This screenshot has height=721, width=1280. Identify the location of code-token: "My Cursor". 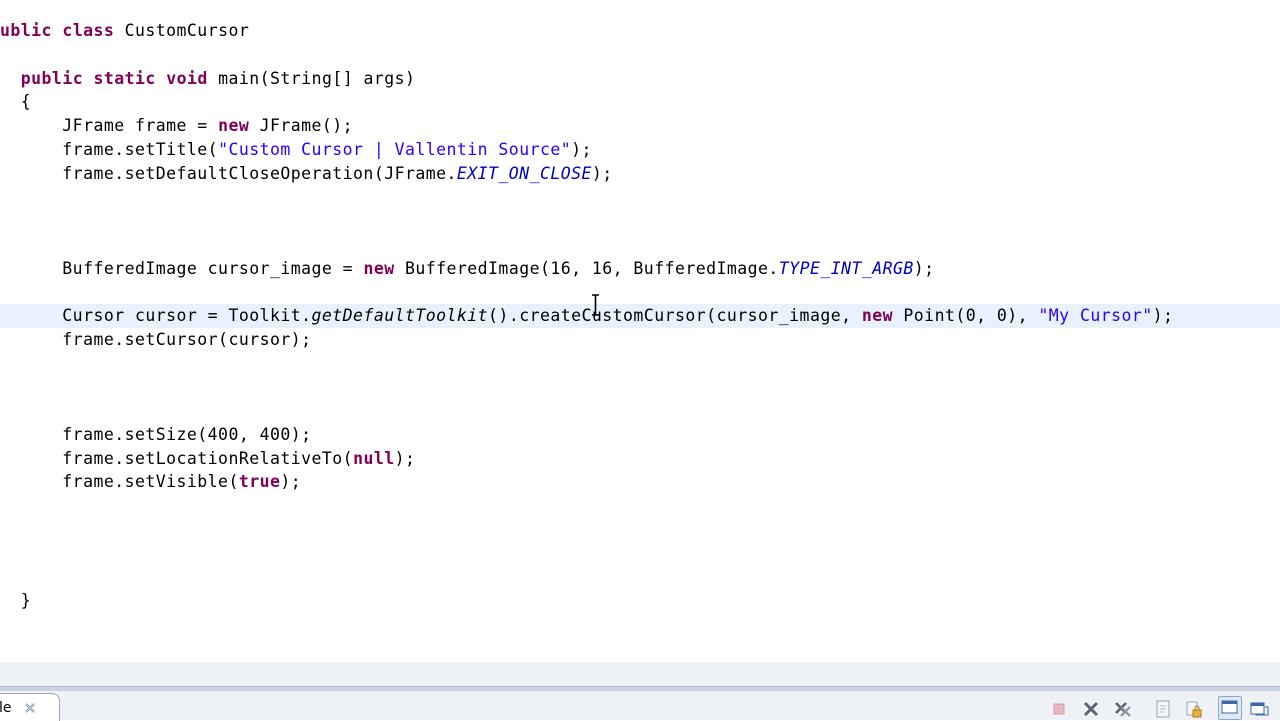
(1095, 315).